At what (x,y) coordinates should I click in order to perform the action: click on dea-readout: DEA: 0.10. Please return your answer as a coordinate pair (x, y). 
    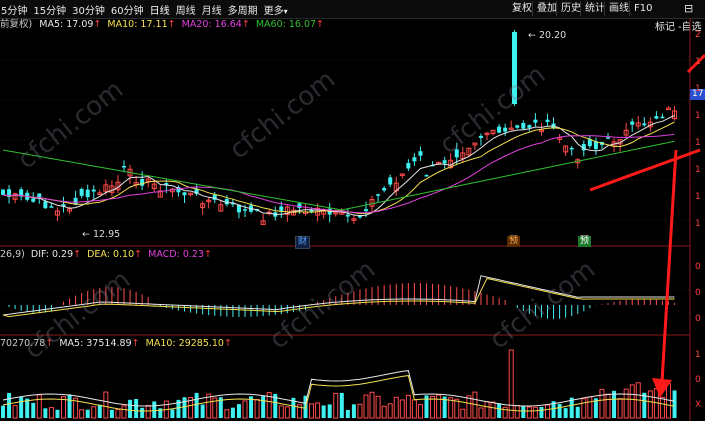
    Looking at the image, I should click on (111, 254).